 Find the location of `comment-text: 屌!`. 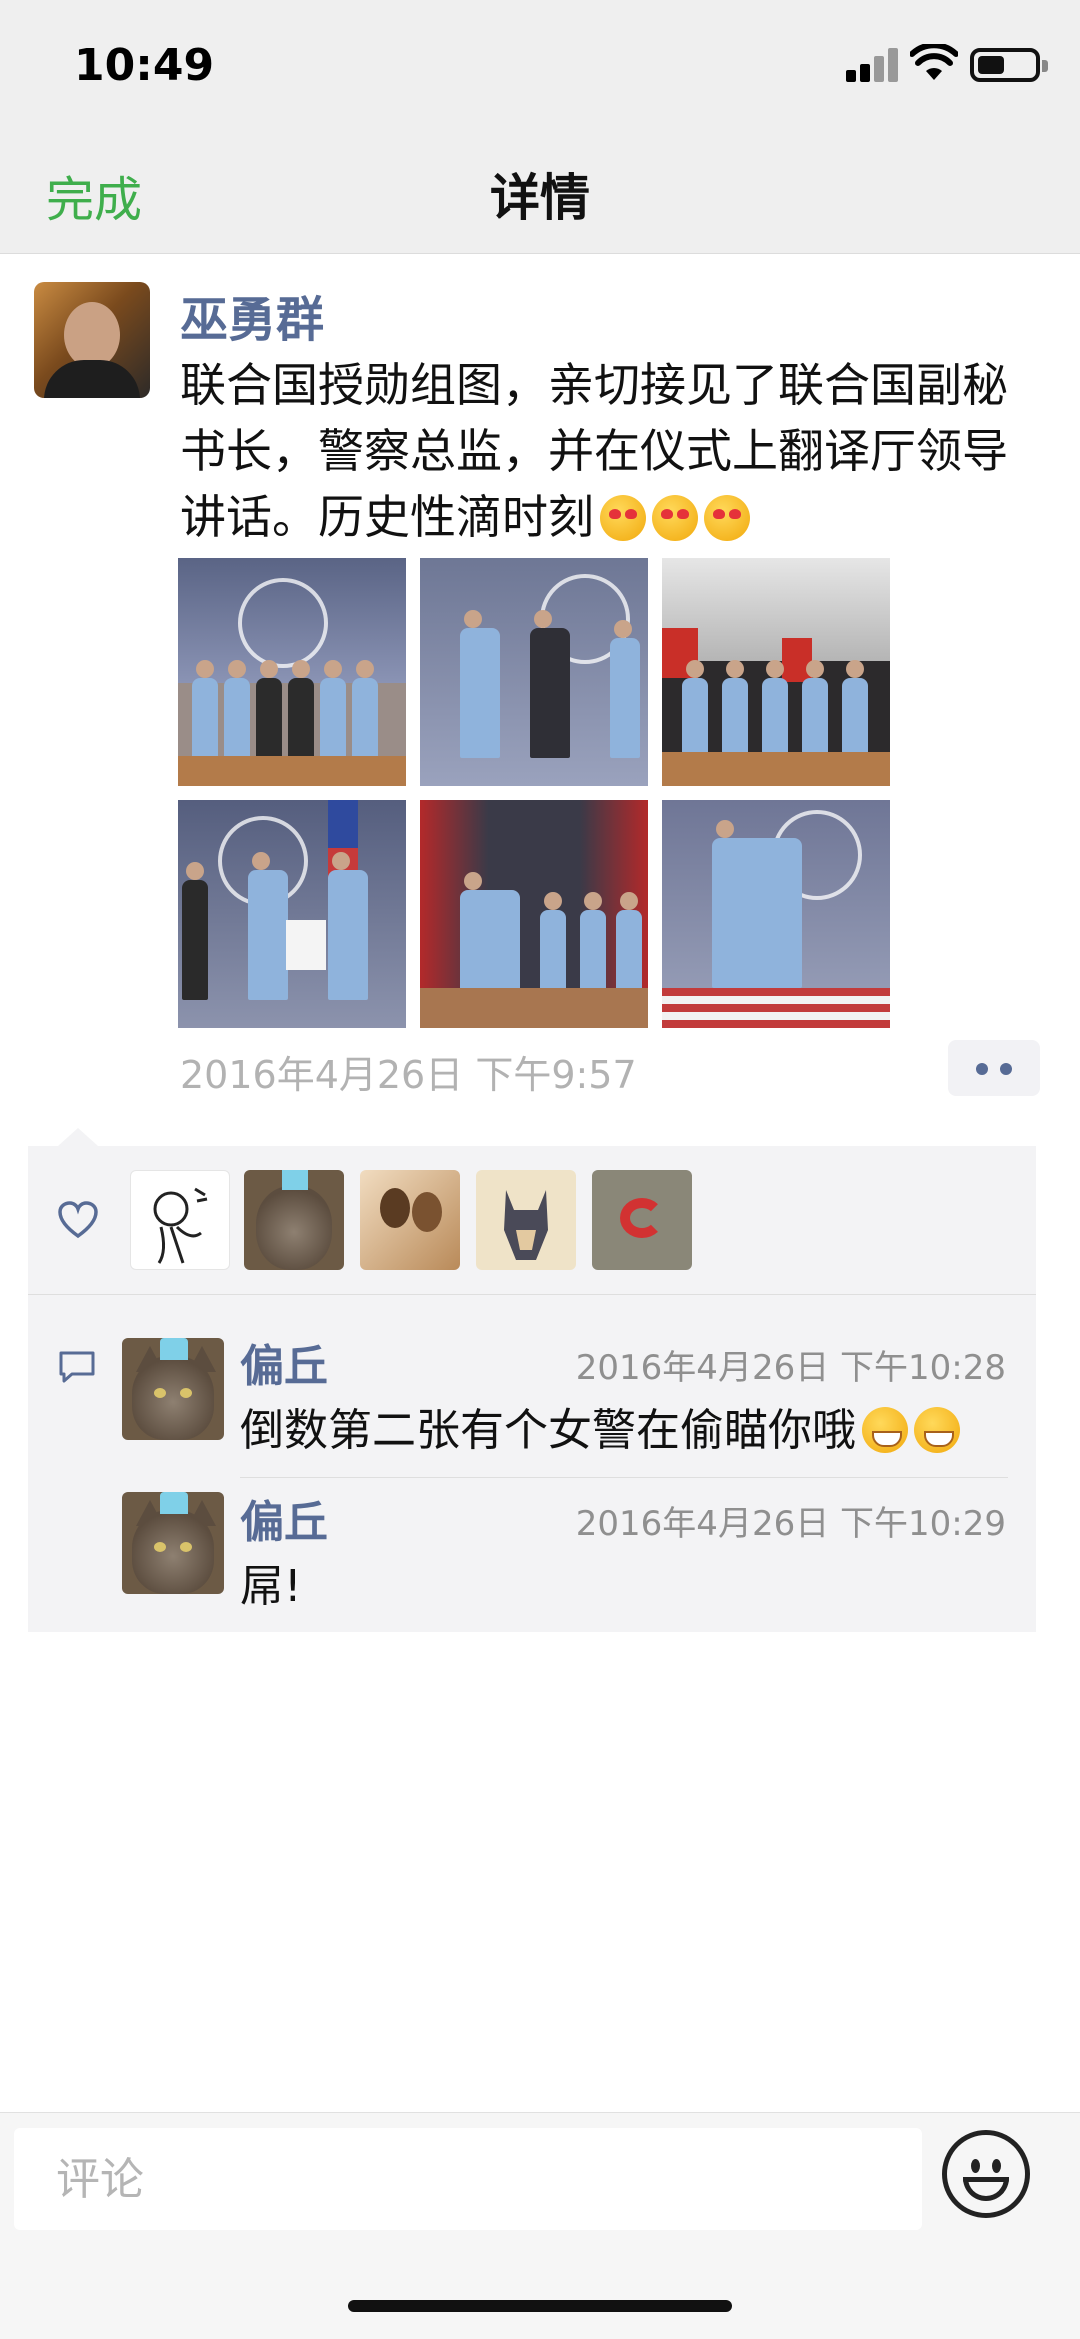

comment-text: 屌! is located at coordinates (271, 1586).